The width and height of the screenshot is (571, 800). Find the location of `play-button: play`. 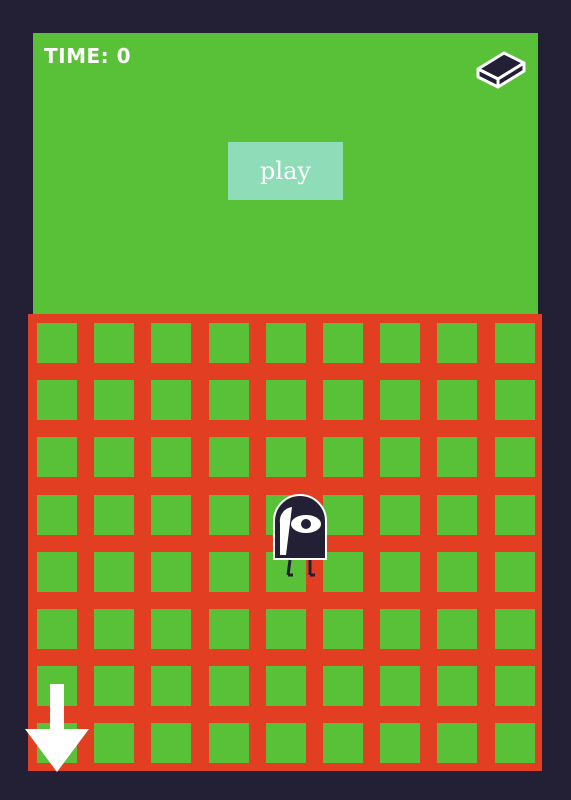

play-button: play is located at coordinates (285, 171).